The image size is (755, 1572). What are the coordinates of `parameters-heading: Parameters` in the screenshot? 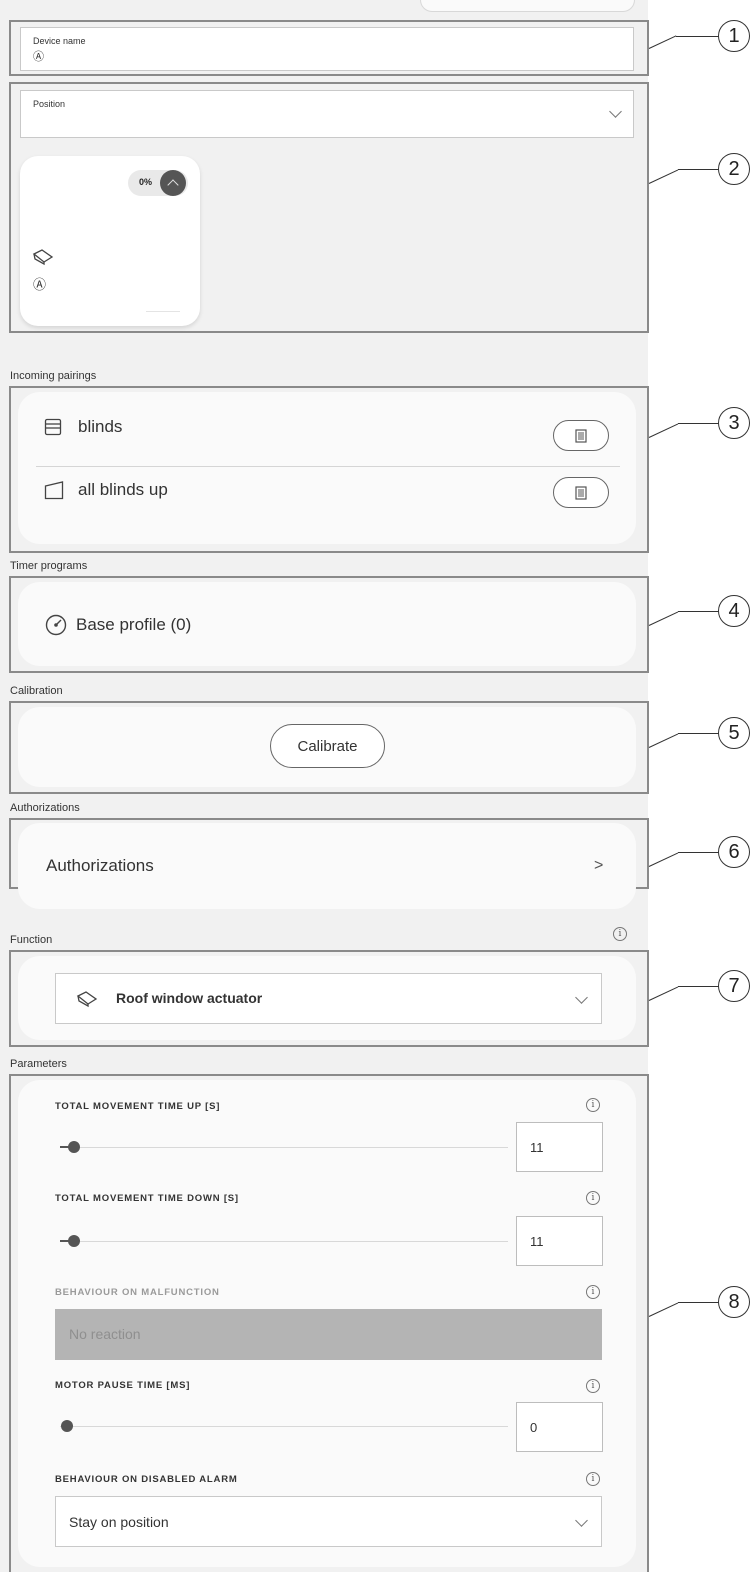 It's located at (38, 1064).